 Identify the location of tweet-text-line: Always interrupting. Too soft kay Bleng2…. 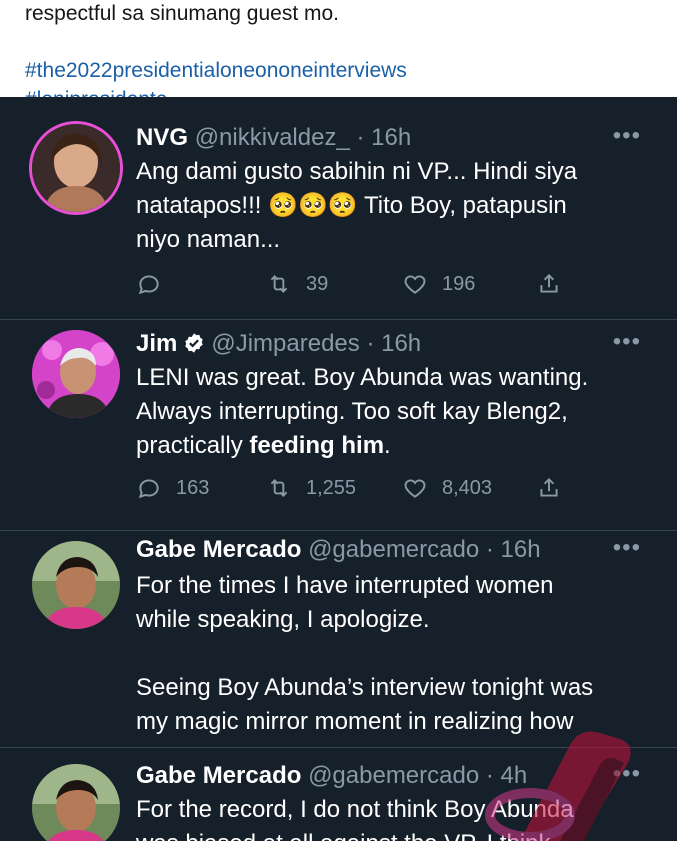
(352, 411).